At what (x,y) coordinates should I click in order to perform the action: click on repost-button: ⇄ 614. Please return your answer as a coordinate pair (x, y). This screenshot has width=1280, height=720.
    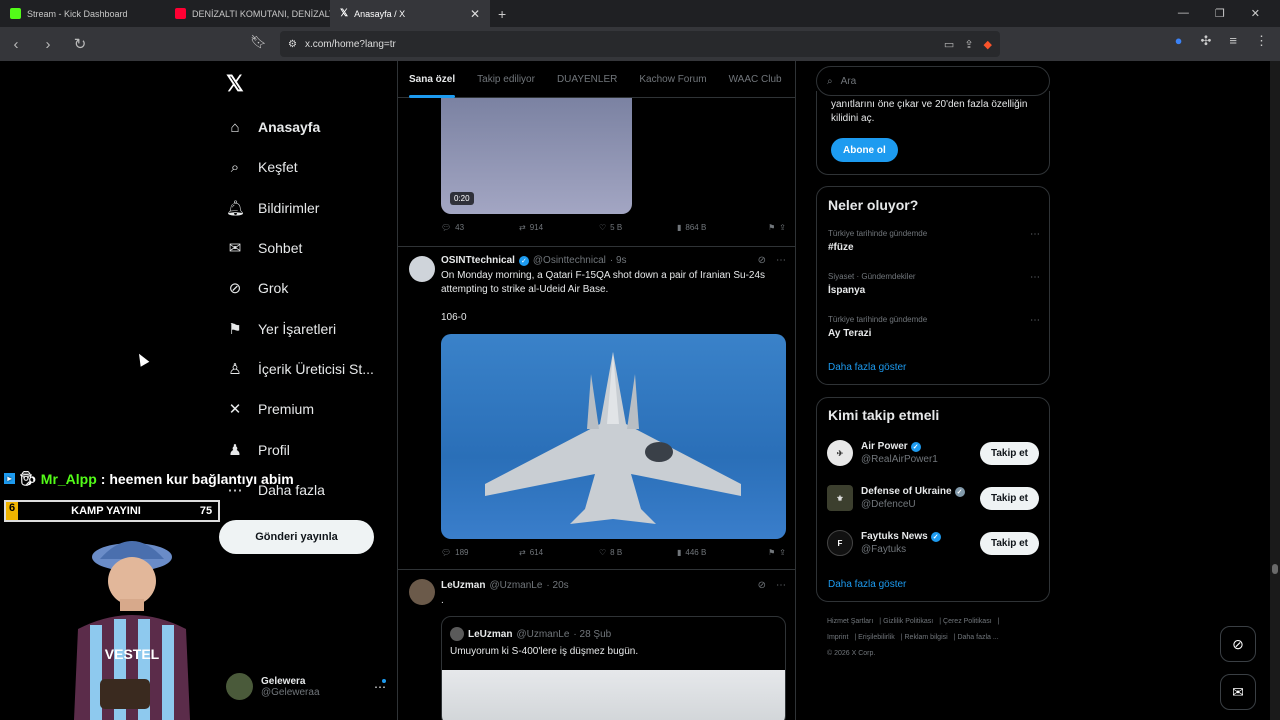
    Looking at the image, I should click on (559, 552).